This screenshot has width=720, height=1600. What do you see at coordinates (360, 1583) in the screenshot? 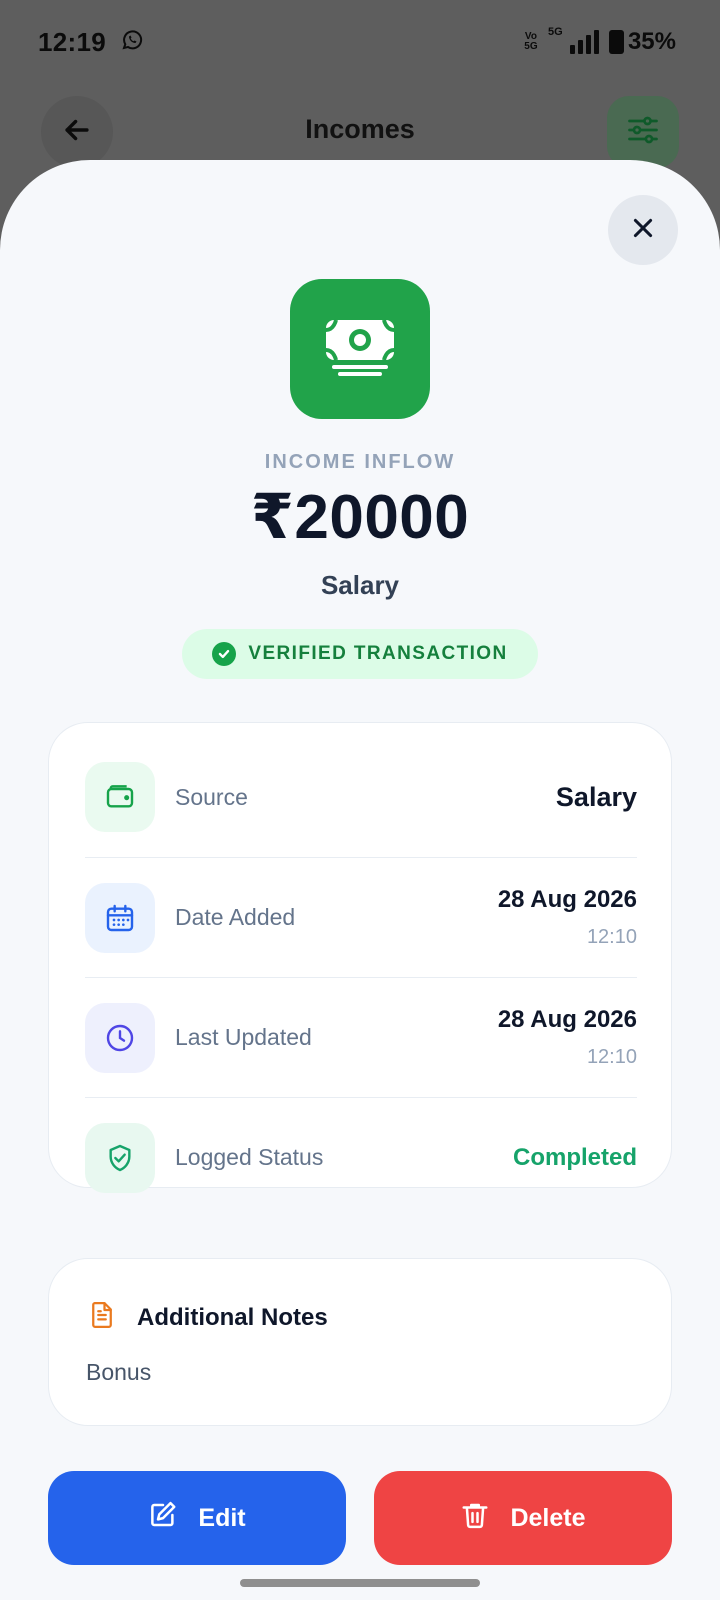
I see `home-indicator` at bounding box center [360, 1583].